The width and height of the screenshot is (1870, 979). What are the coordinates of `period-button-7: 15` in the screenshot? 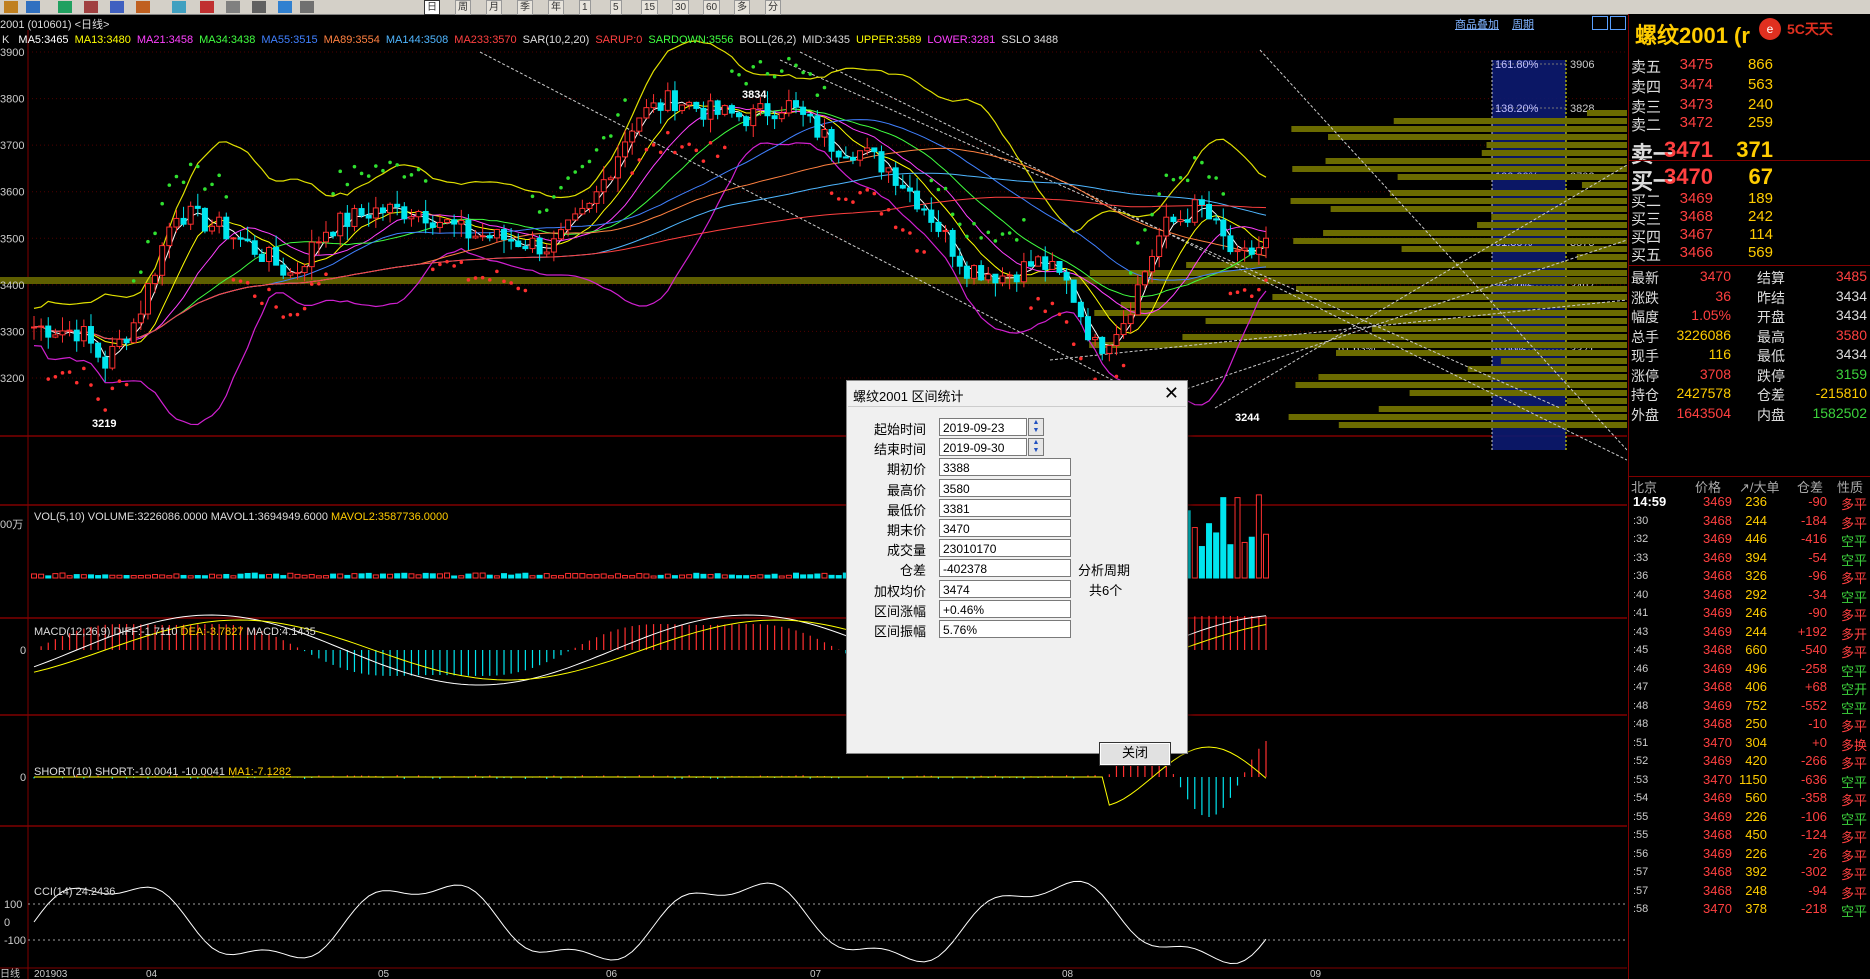 It's located at (650, 7).